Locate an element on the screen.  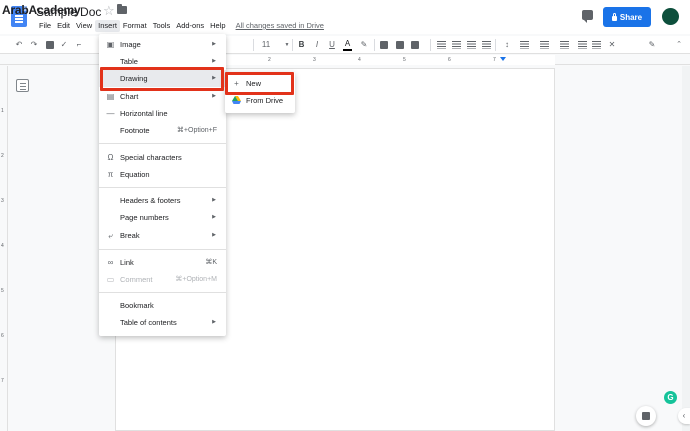
menu-item-comment: ▭ Comment ⌘+Option+M is located at coordinates (161, 279).